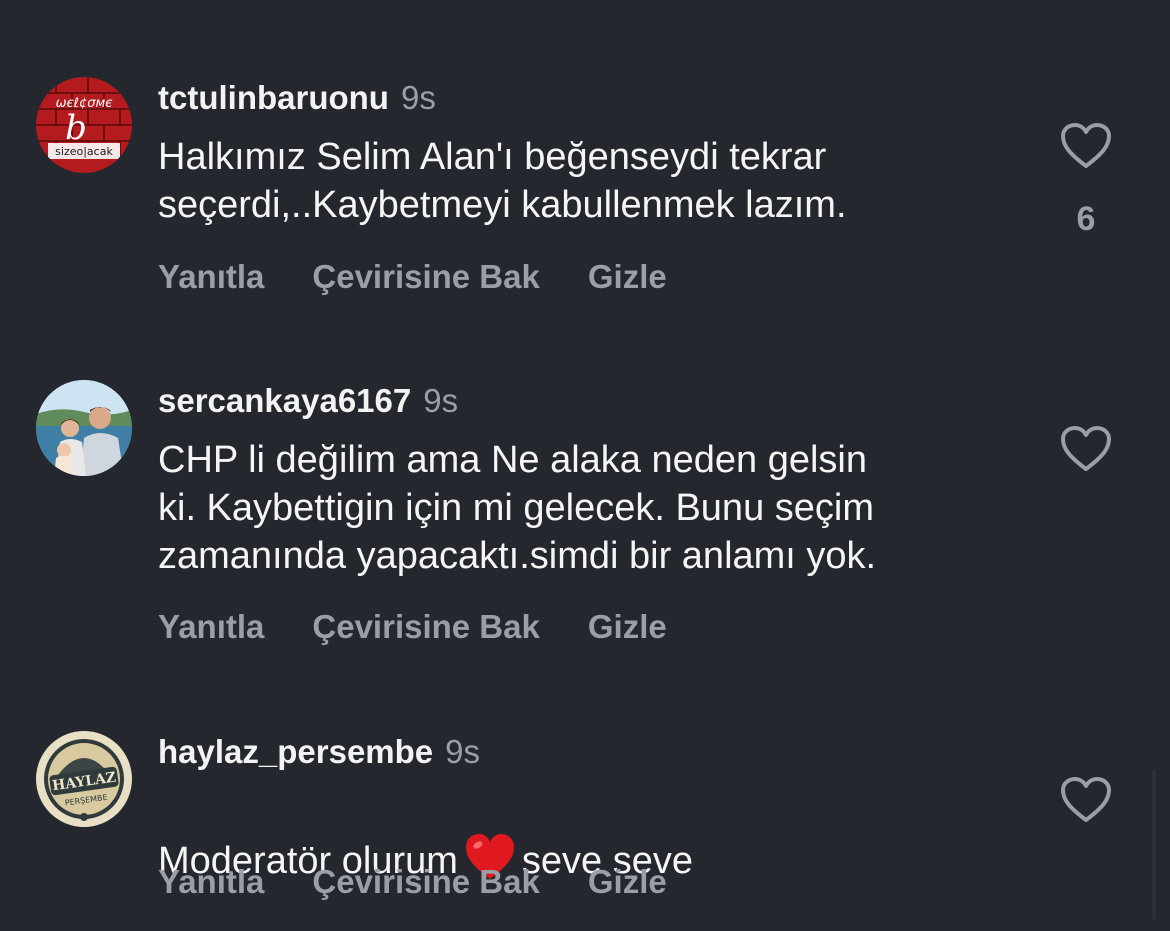  I want to click on username: tctulinbaruonu, so click(273, 97).